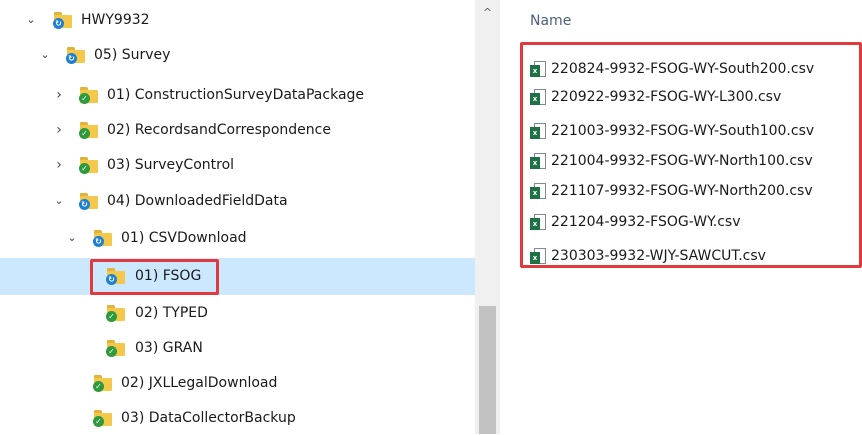 This screenshot has width=862, height=435. Describe the element at coordinates (487, 370) in the screenshot. I see `scrollbar-thumb` at that location.